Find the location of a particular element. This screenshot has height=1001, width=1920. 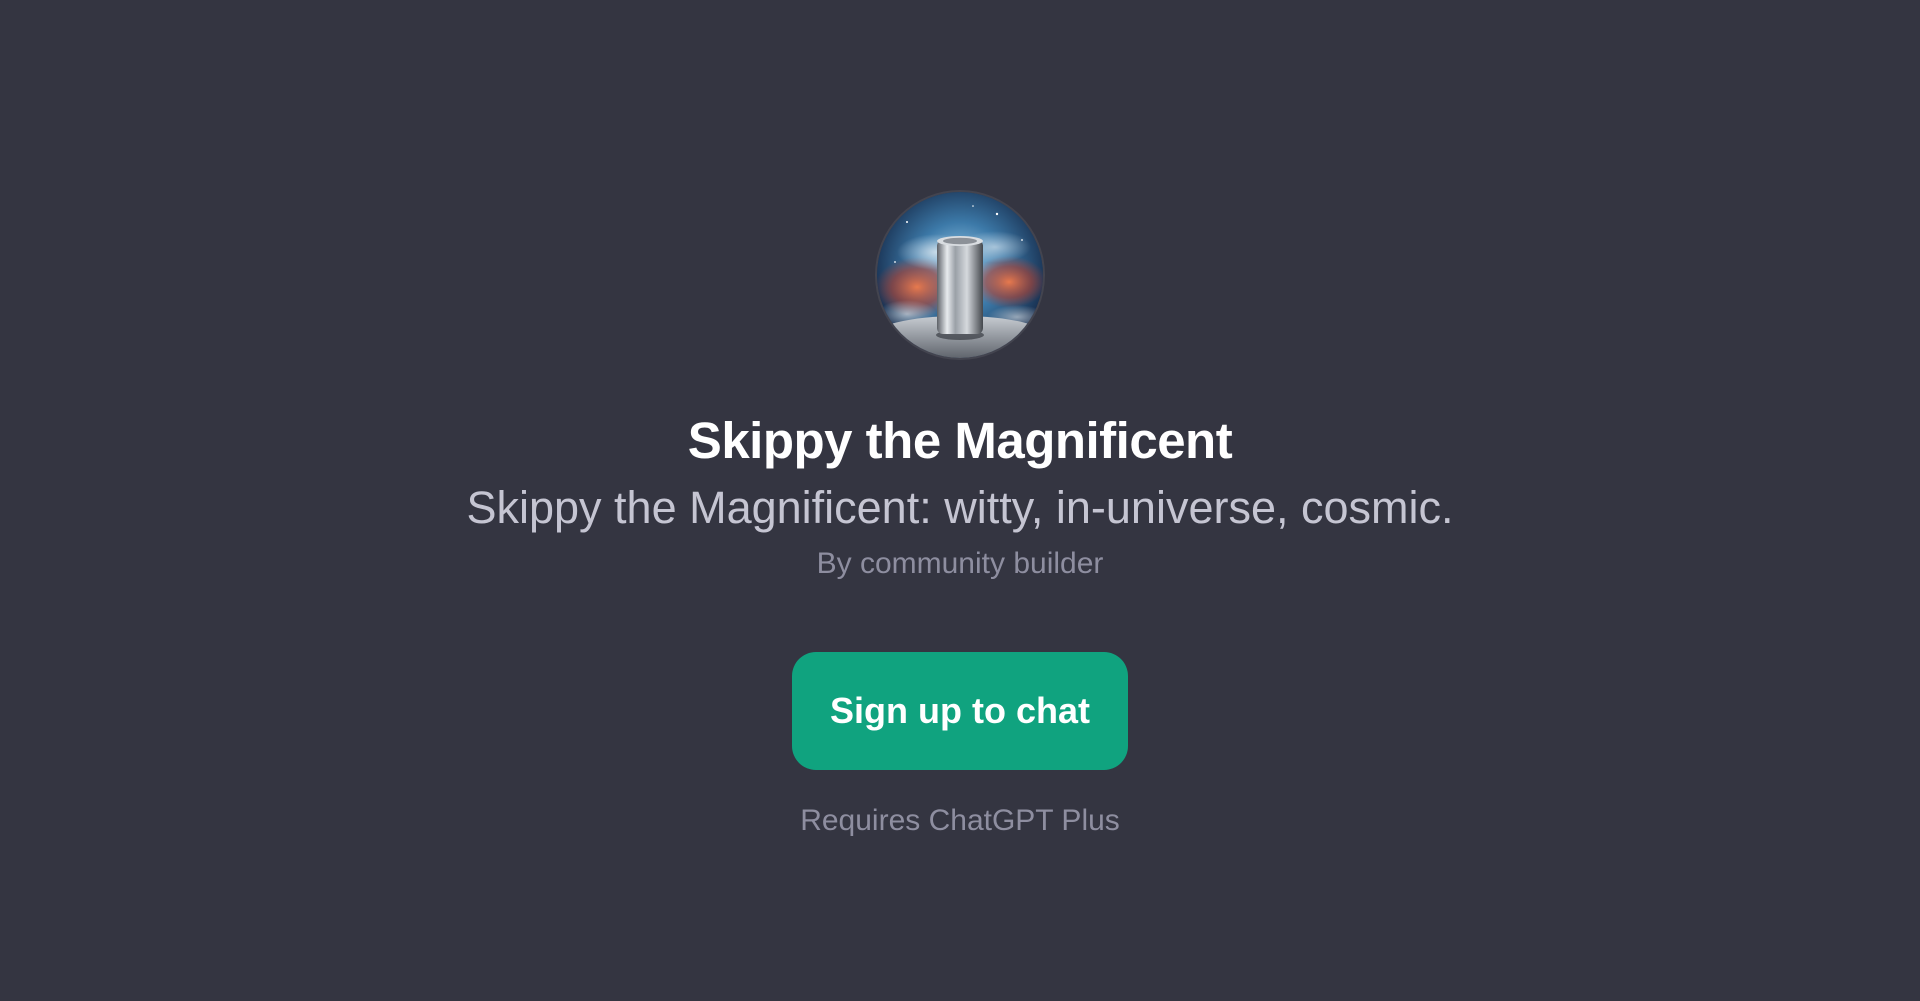

requirement-note: Requires ChatGPT Plus is located at coordinates (960, 820).